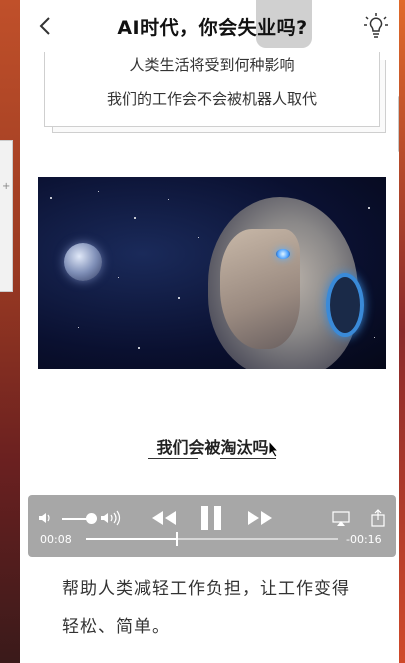  Describe the element at coordinates (402, 331) in the screenshot. I see `desktop-background-right` at that location.